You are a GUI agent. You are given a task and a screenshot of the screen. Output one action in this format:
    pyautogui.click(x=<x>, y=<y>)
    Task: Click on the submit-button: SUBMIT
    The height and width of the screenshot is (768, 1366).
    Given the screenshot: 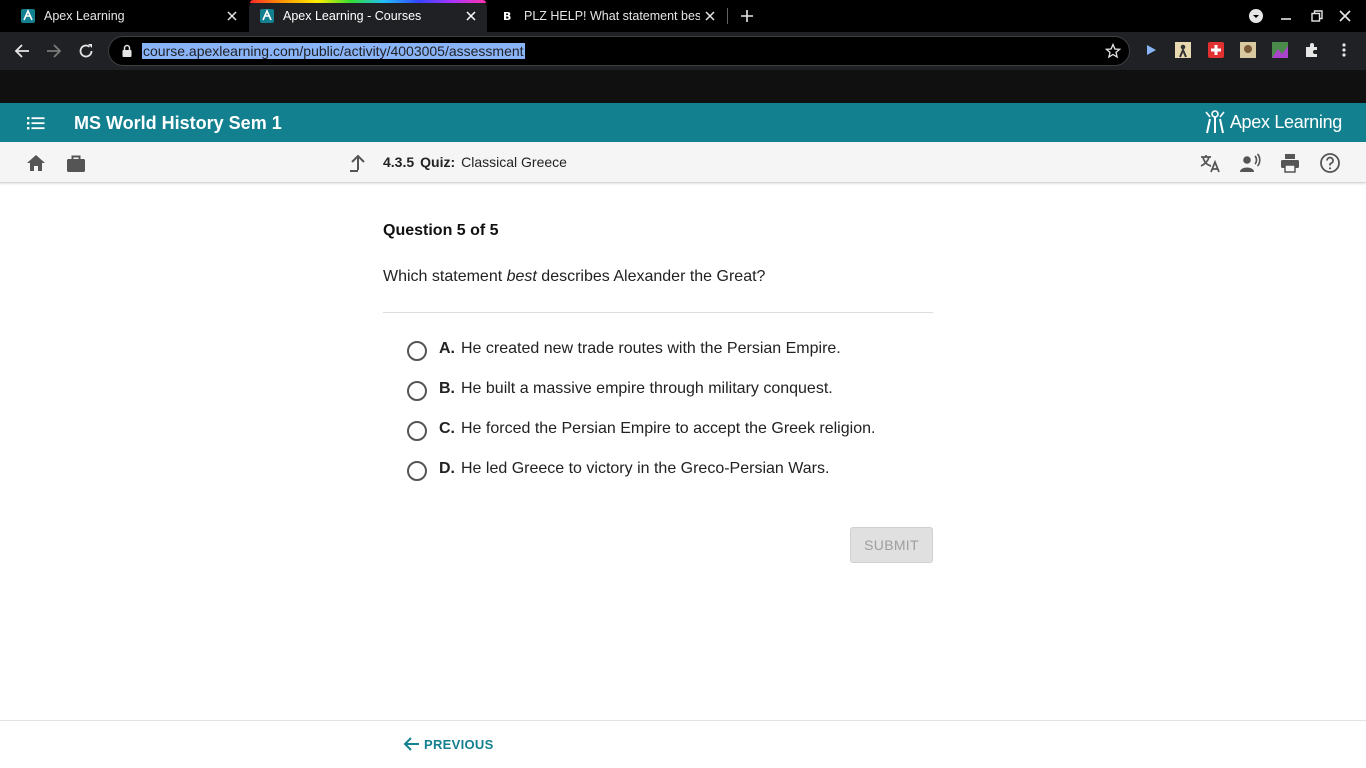 What is the action you would take?
    pyautogui.click(x=891, y=545)
    